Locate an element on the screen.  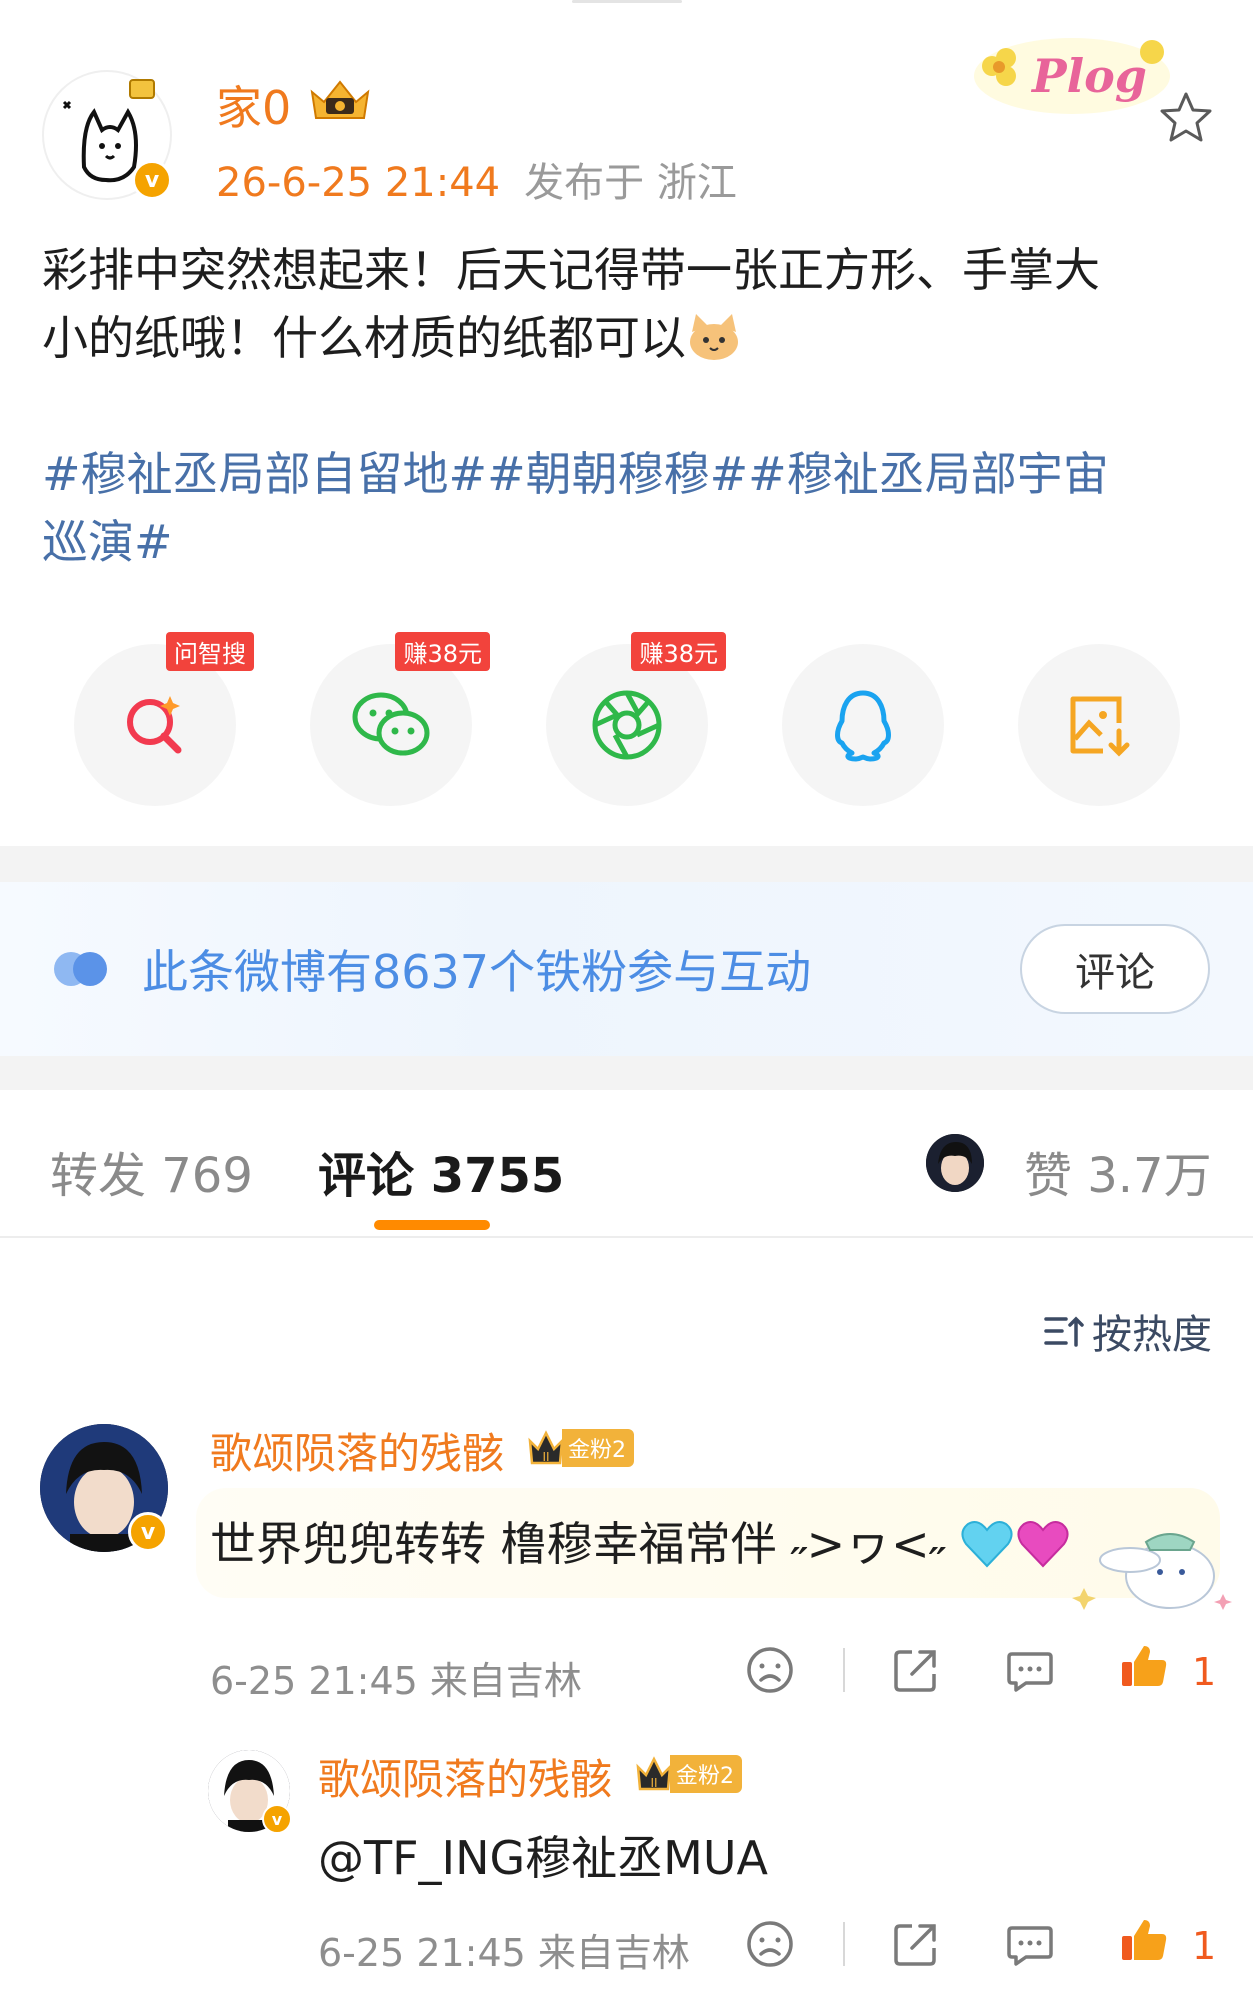
post-location: 发布于 浙江 is located at coordinates (630, 183).